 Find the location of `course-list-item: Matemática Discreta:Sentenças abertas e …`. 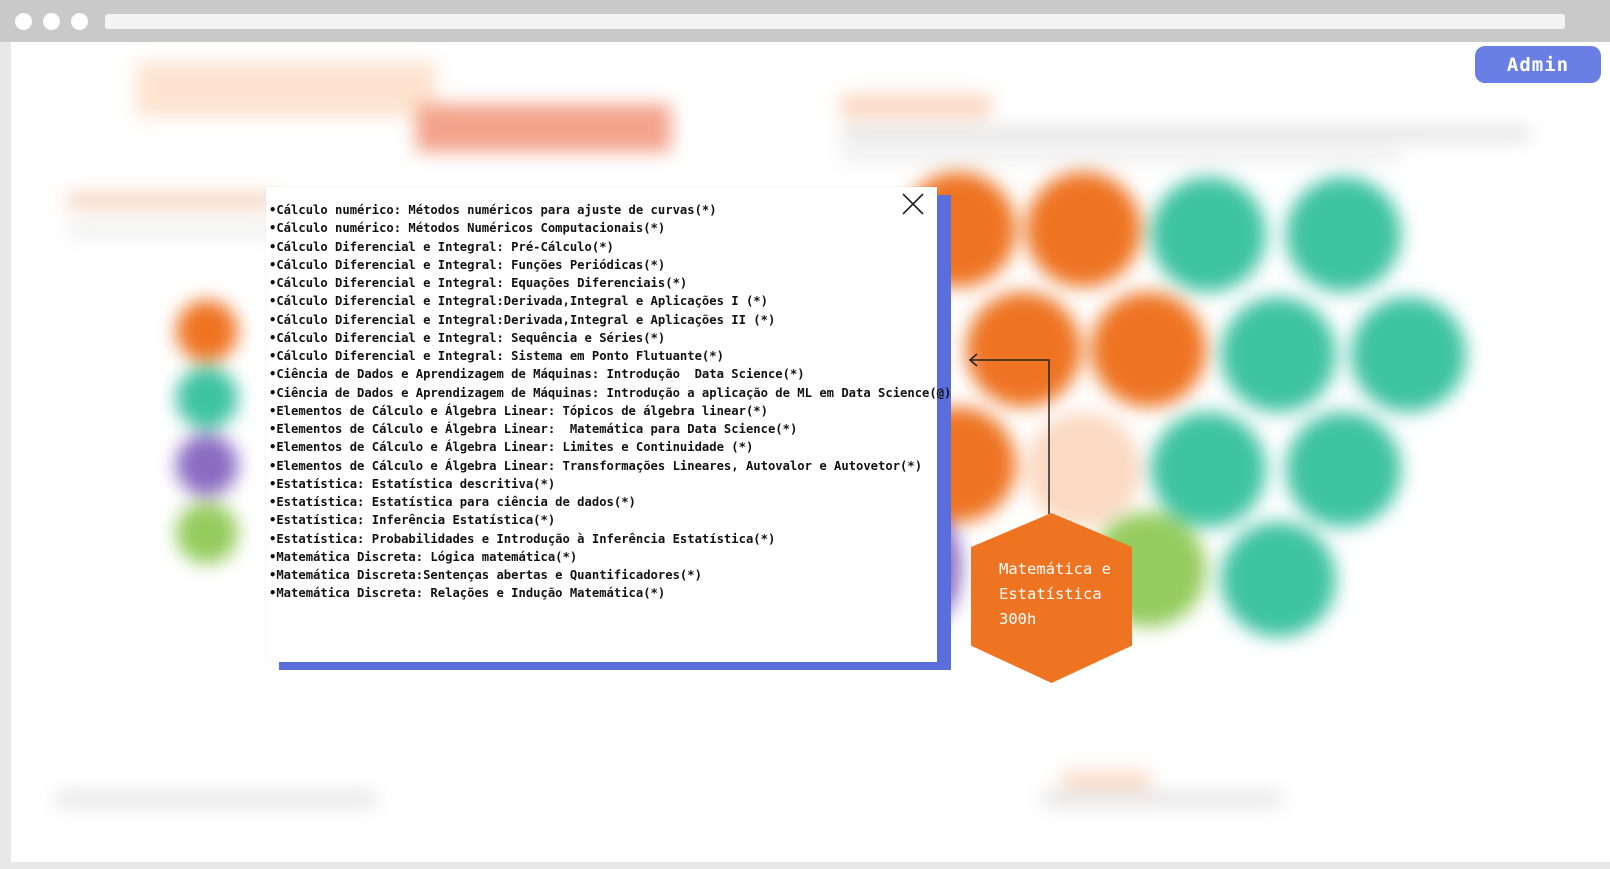

course-list-item: Matemática Discreta:Sentenças abertas e … is located at coordinates (610, 575).